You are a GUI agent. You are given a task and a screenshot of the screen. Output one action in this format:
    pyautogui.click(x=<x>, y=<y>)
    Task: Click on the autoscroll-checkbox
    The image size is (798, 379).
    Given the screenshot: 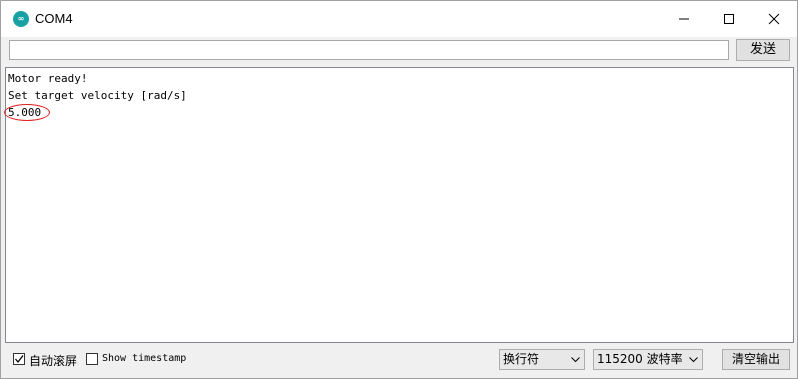 What is the action you would take?
    pyautogui.click(x=19, y=359)
    